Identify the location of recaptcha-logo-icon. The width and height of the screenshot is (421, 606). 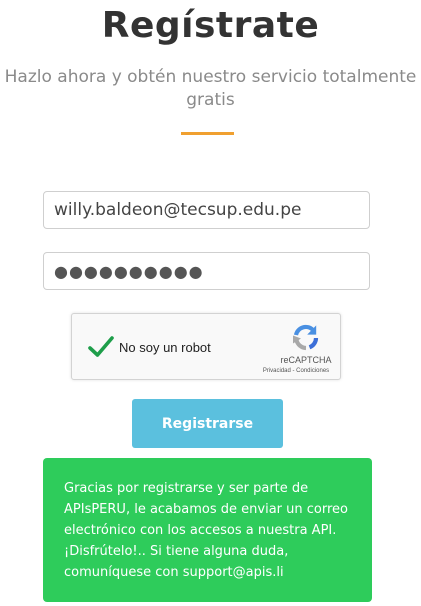
(306, 337).